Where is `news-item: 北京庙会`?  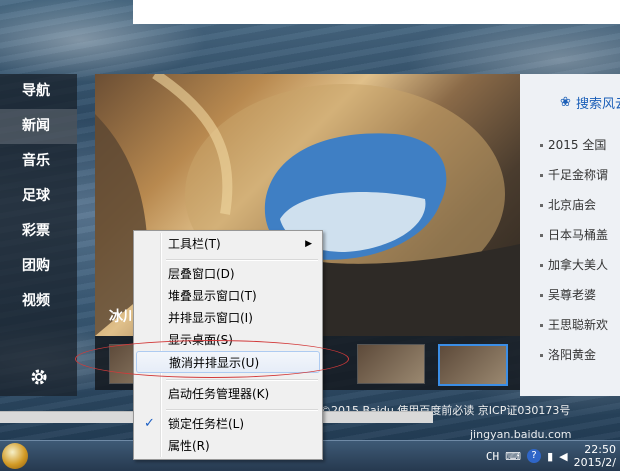
news-item: 北京庙会 is located at coordinates (570, 205).